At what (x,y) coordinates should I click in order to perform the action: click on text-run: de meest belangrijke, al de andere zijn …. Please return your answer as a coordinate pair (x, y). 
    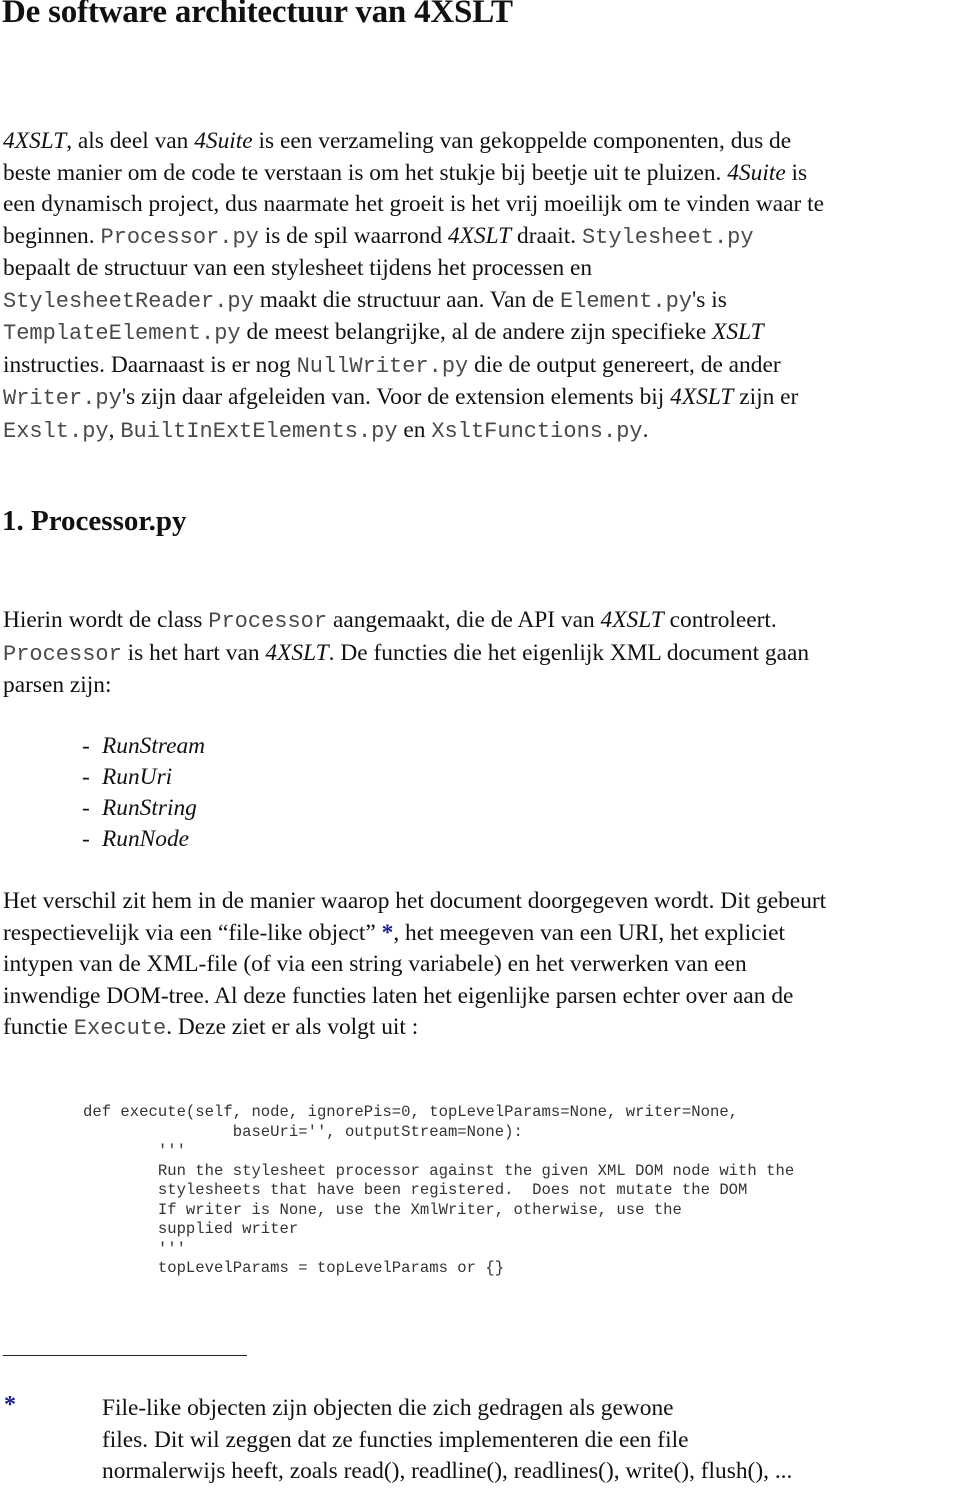
    Looking at the image, I should click on (476, 332).